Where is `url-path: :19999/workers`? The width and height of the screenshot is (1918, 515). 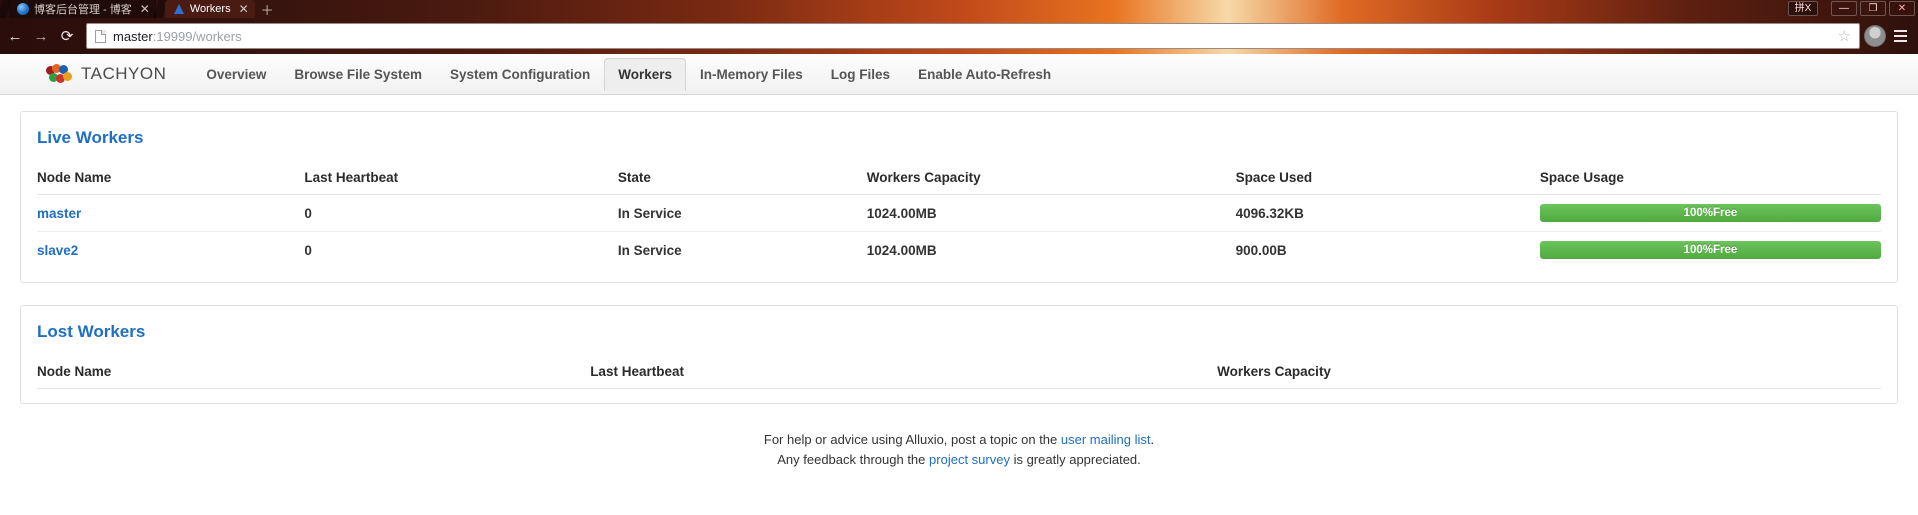
url-path: :19999/workers is located at coordinates (197, 36).